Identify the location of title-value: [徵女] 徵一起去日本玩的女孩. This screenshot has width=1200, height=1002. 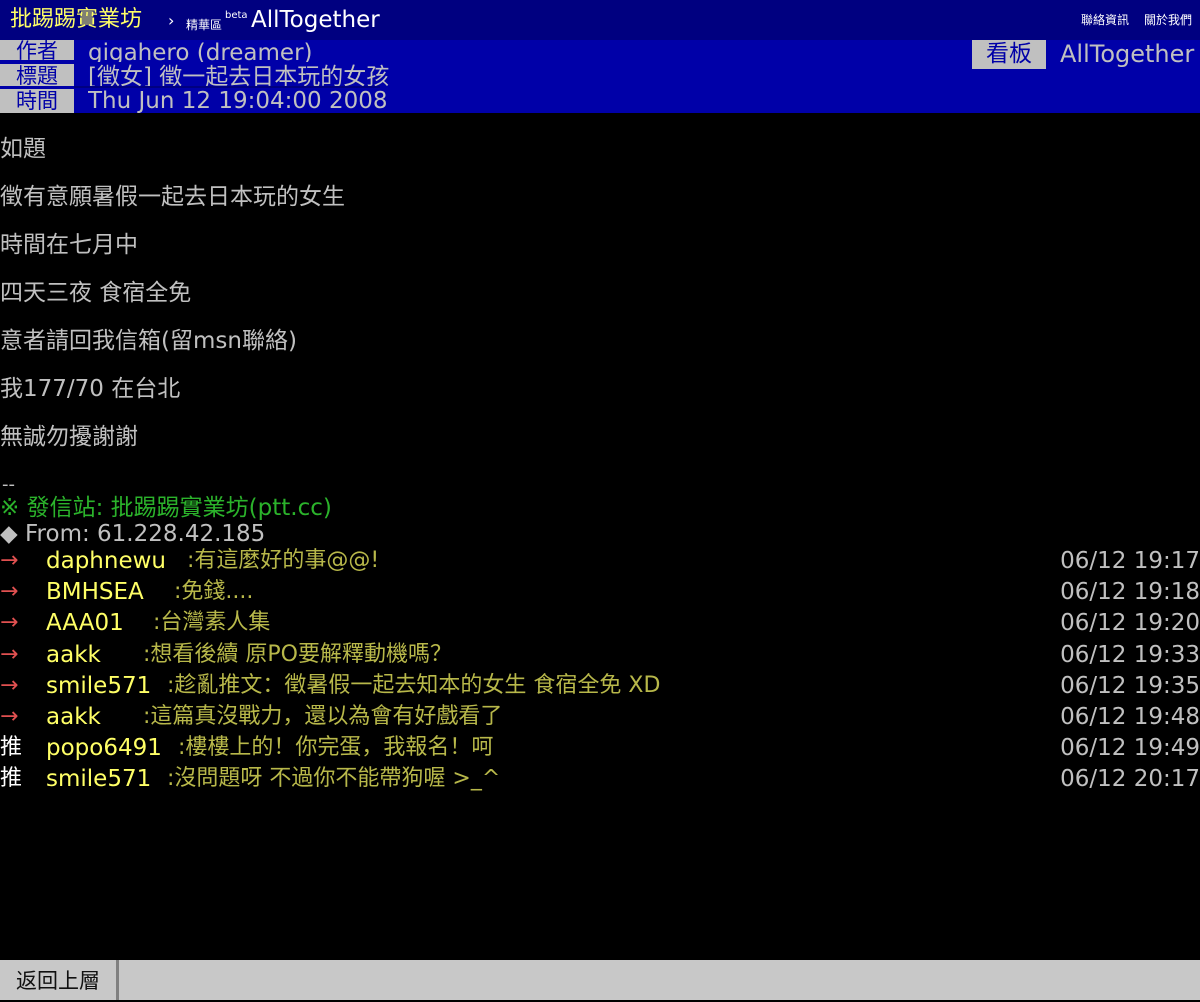
(239, 75).